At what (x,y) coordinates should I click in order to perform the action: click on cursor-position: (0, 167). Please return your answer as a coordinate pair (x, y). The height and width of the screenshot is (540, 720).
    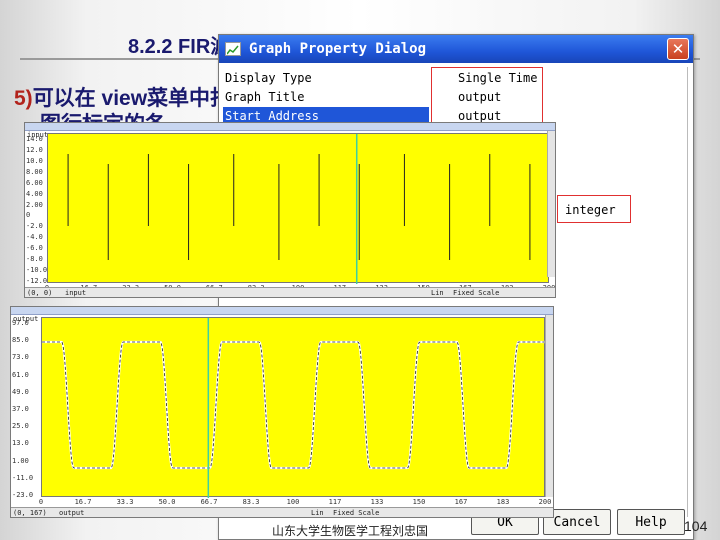
    Looking at the image, I should click on (30, 513).